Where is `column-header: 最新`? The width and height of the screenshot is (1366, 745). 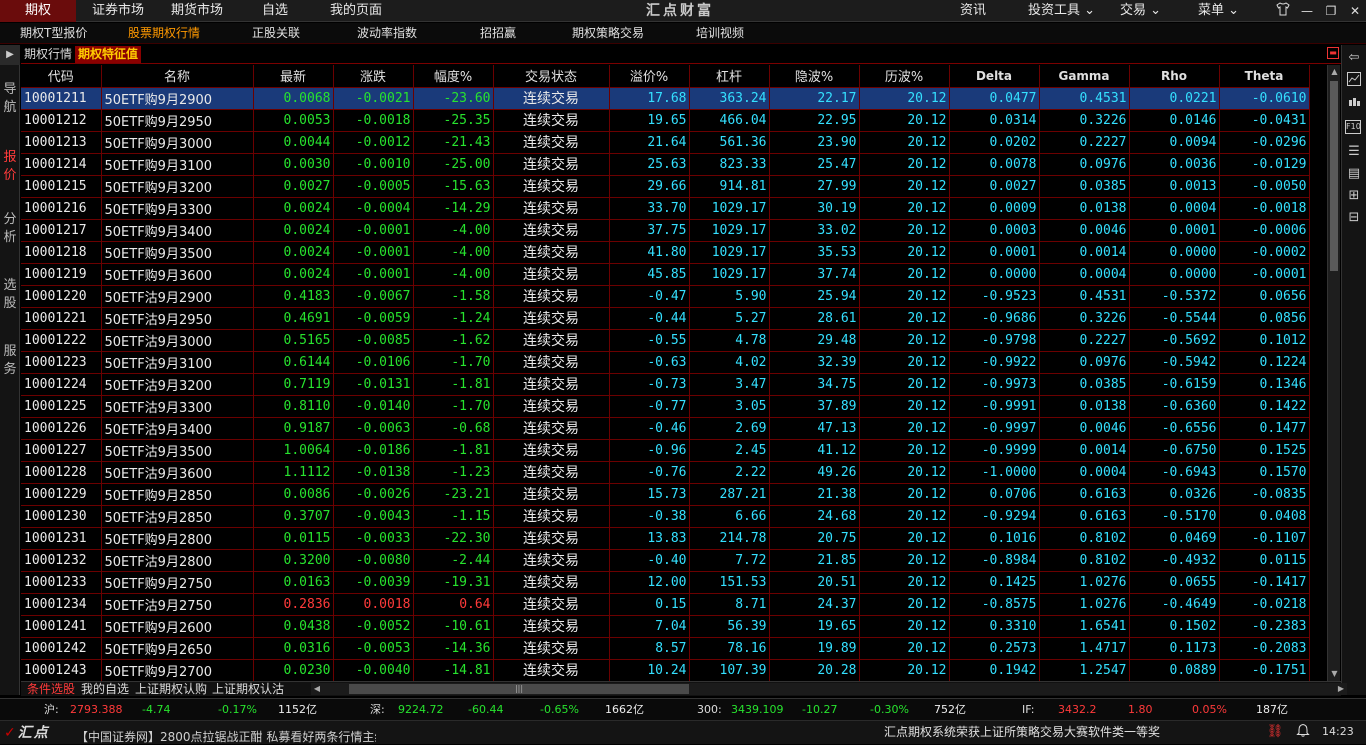 column-header: 最新 is located at coordinates (293, 76).